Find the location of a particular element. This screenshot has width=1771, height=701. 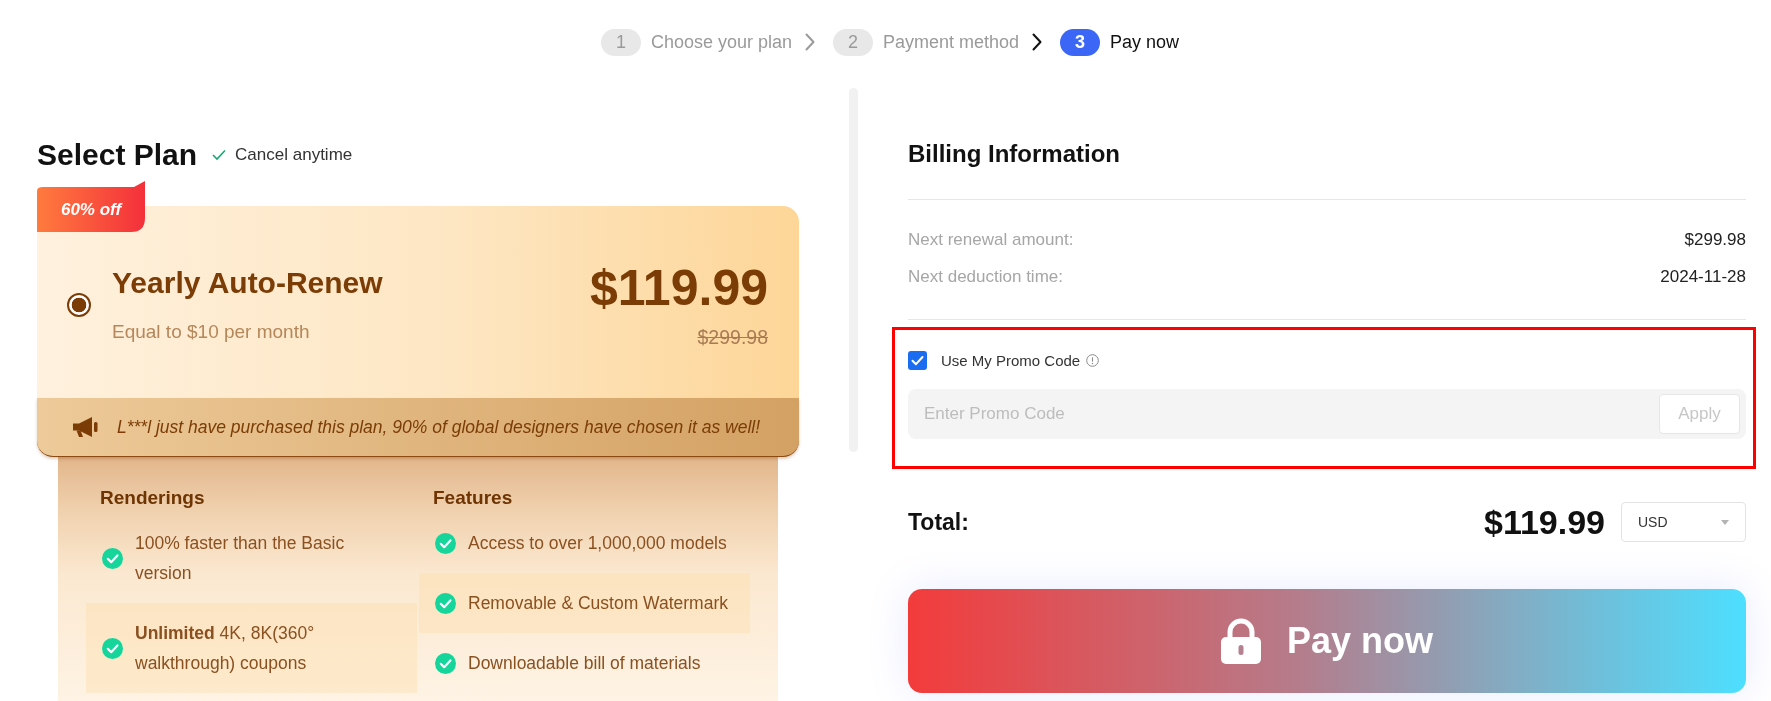

step-label: Pay now is located at coordinates (1145, 42).